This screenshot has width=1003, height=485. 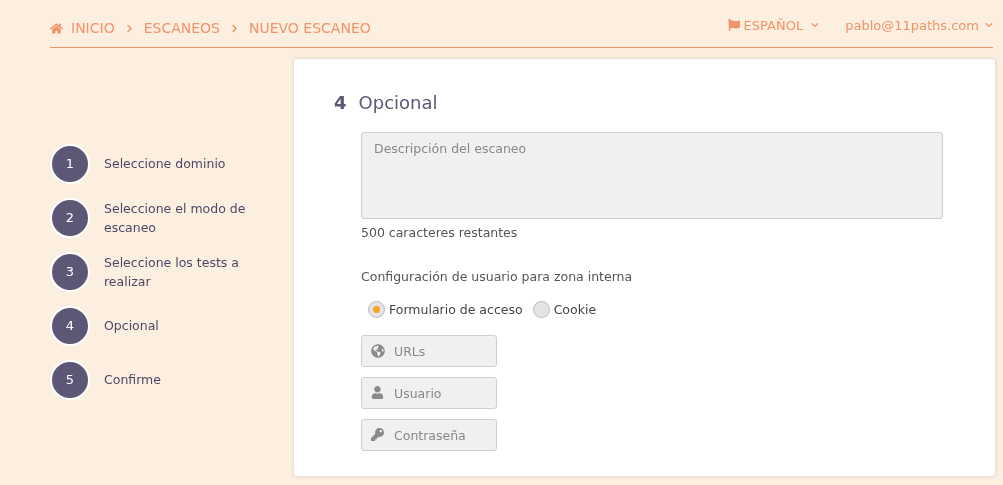 I want to click on step-label: Seleccione el modo de escaneo, so click(x=175, y=218).